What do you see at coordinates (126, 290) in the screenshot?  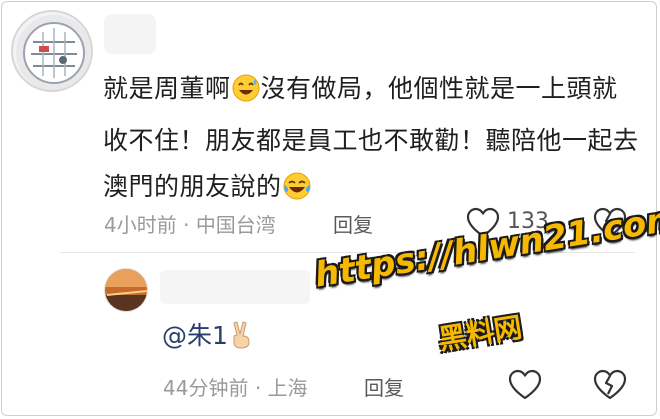 I see `reply-avatar` at bounding box center [126, 290].